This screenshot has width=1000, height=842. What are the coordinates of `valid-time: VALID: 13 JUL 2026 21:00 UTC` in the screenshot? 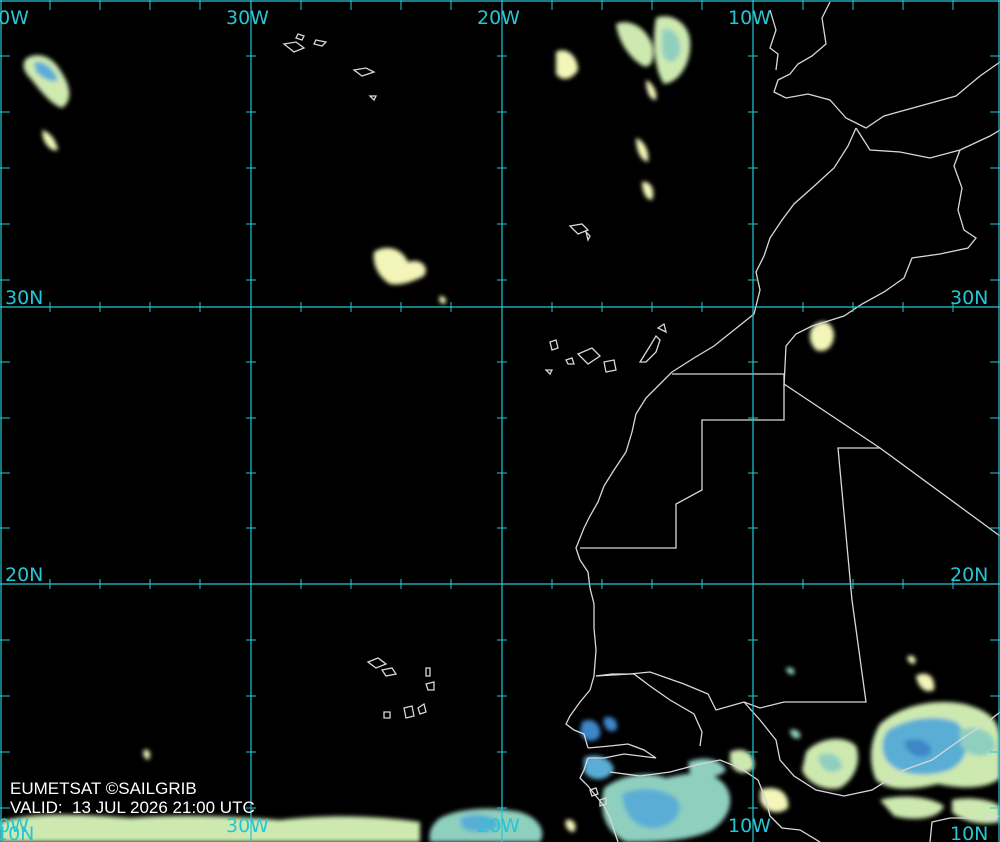 It's located at (132, 807).